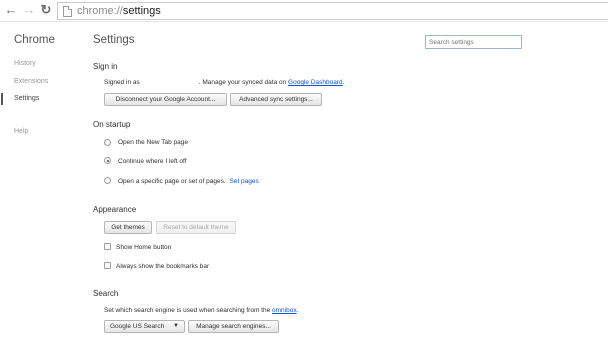  What do you see at coordinates (284, 310) in the screenshot?
I see `omnibox-link: omnibox` at bounding box center [284, 310].